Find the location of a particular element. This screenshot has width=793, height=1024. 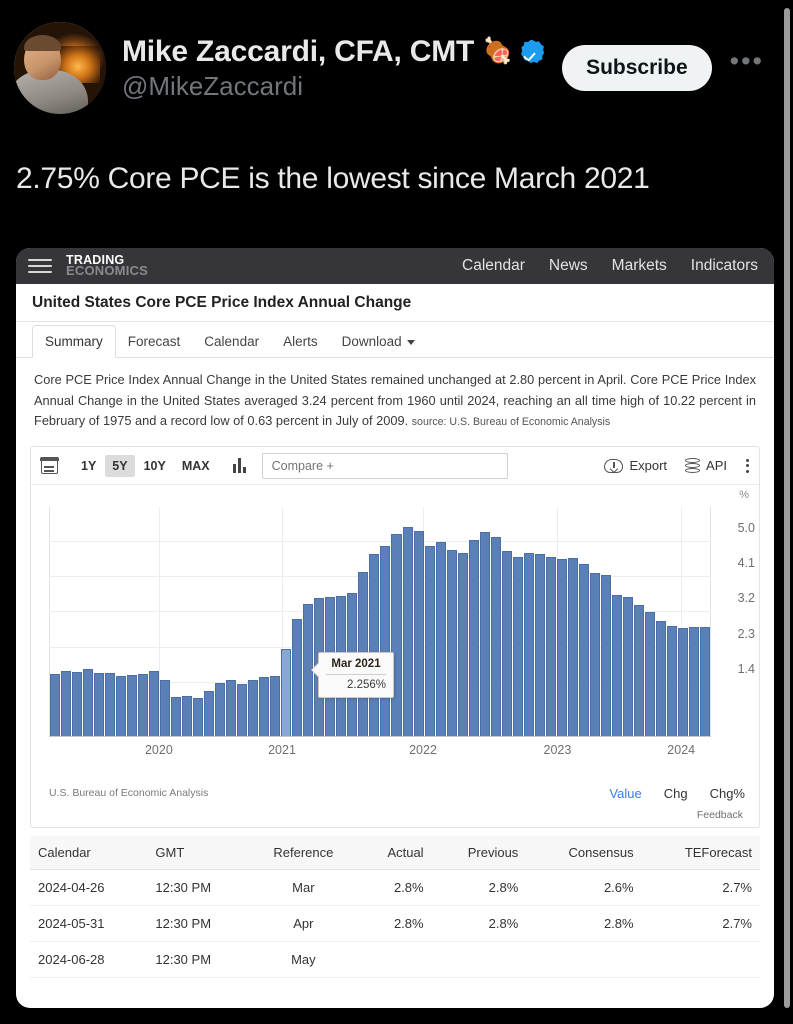

toggle-chg: Chg is located at coordinates (676, 793).